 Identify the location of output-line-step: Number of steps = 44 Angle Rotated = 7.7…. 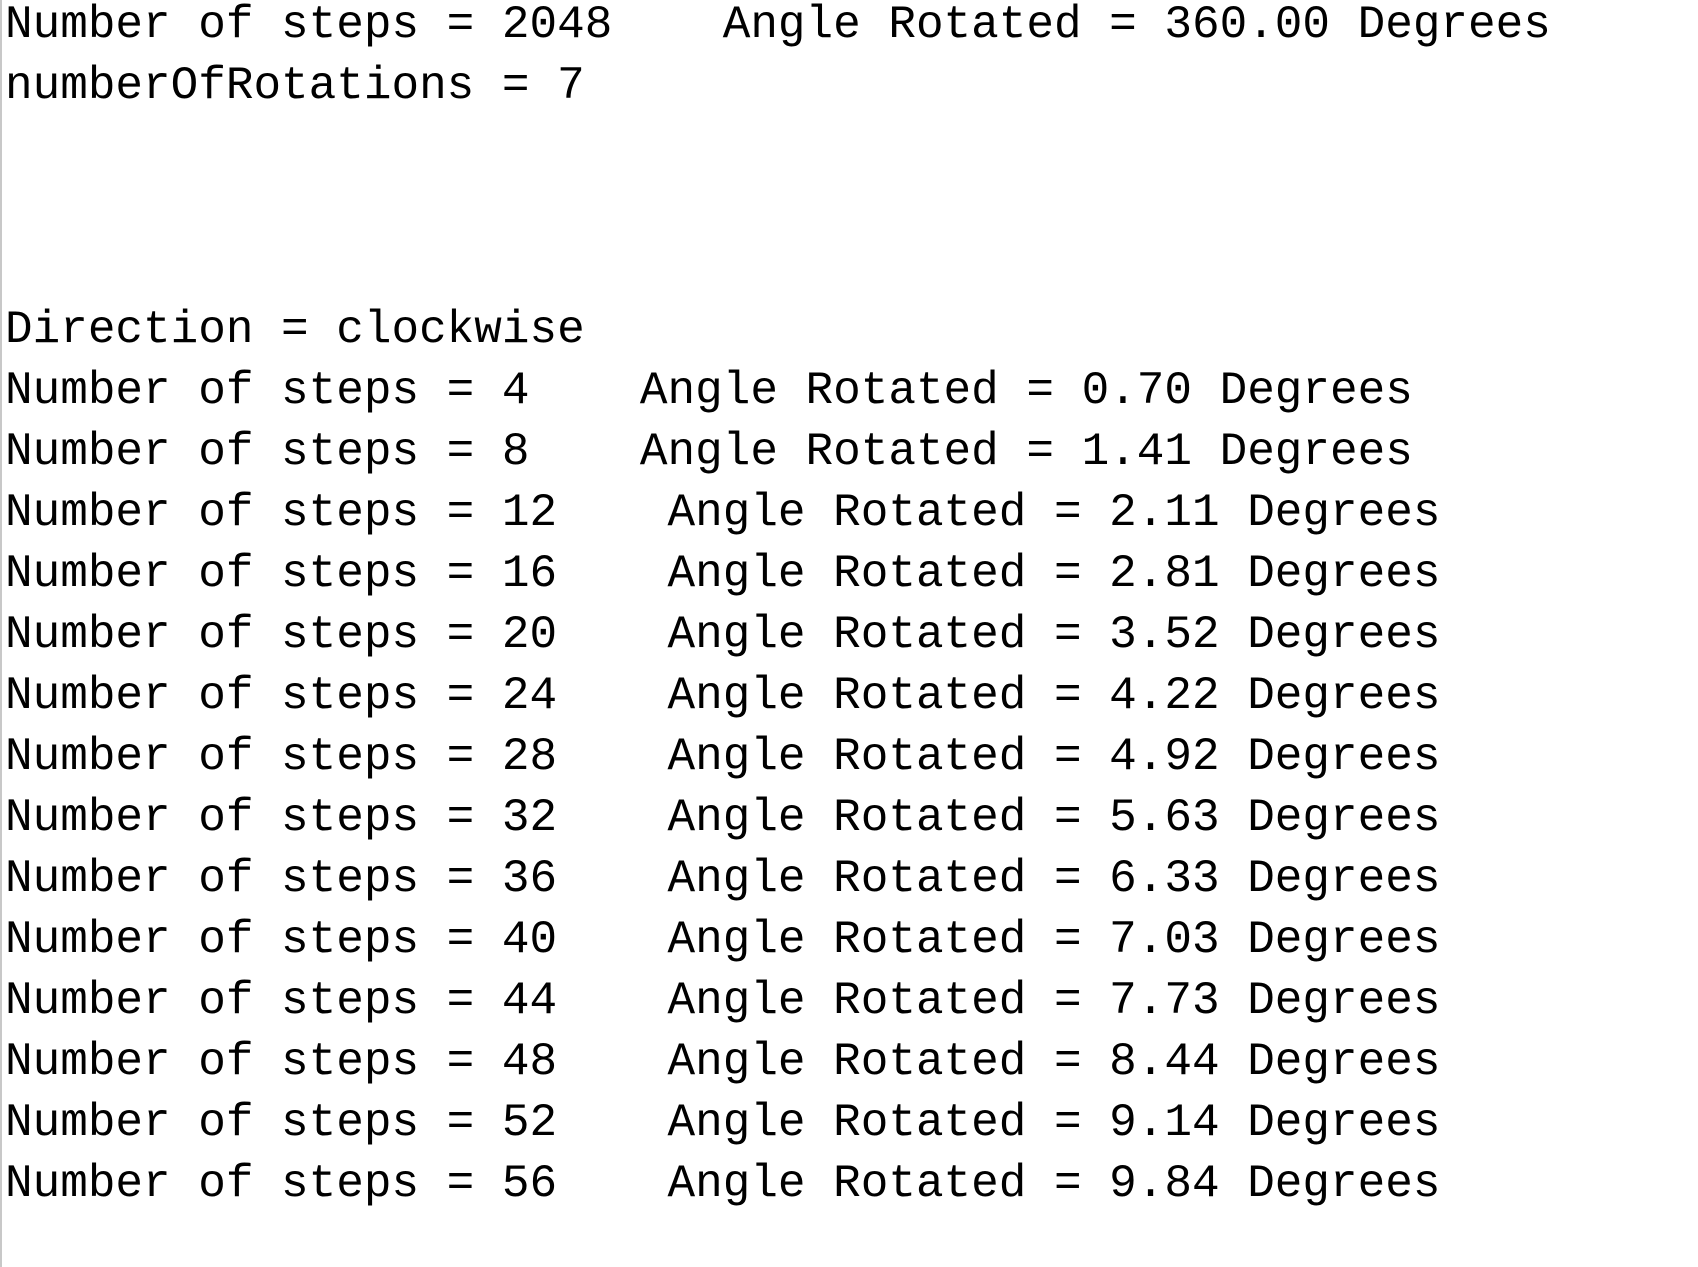
(723, 1001).